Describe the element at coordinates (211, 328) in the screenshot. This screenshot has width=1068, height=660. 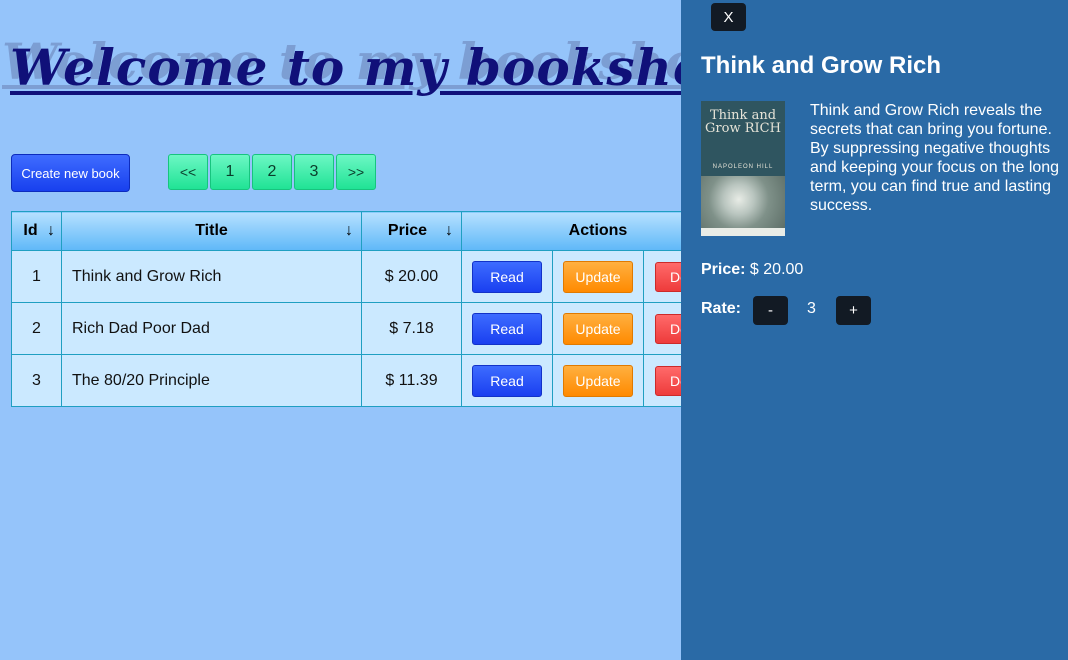
I see `row-title: Rich Dad Poor Dad` at that location.